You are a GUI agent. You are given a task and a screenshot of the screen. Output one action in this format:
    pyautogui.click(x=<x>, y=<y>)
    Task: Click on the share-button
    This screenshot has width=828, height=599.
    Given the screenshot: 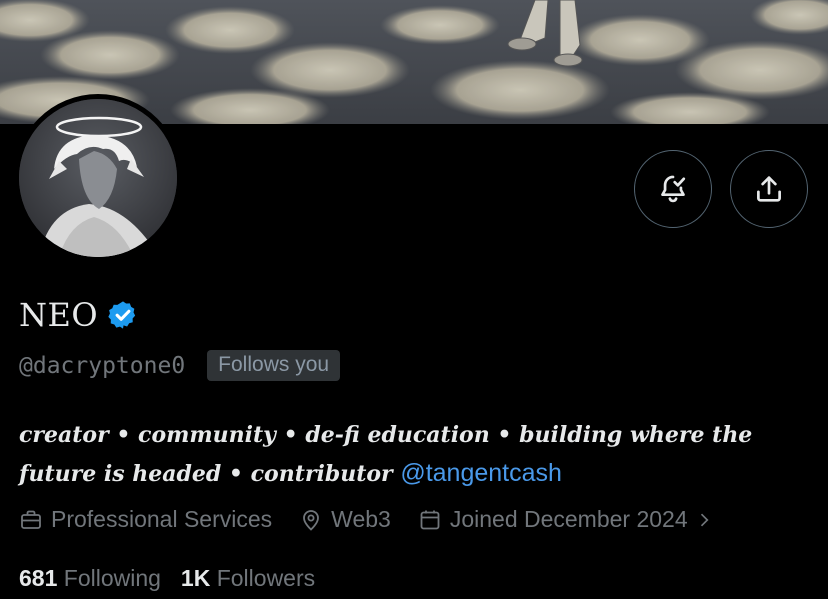 What is the action you would take?
    pyautogui.click(x=769, y=189)
    